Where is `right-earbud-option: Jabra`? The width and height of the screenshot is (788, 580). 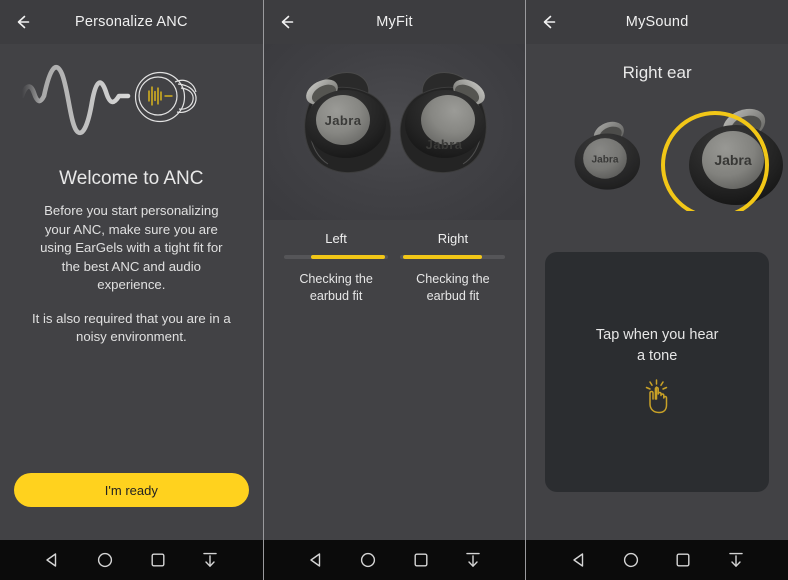 right-earbud-option: Jabra is located at coordinates (722, 159).